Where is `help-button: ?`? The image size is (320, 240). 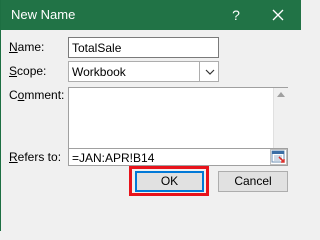 help-button: ? is located at coordinates (236, 15).